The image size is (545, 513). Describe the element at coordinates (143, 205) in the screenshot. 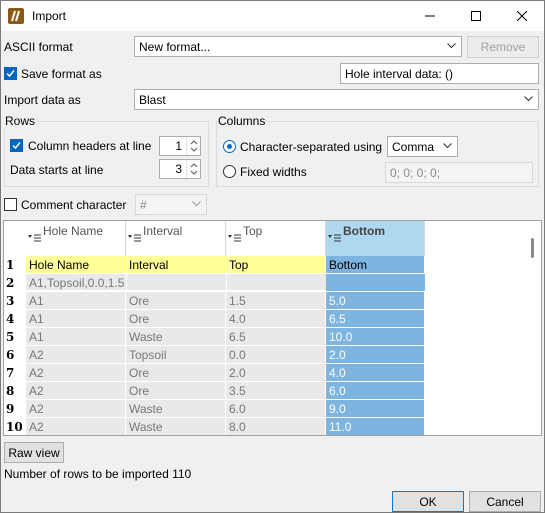

I see `comment-character-value: #` at that location.